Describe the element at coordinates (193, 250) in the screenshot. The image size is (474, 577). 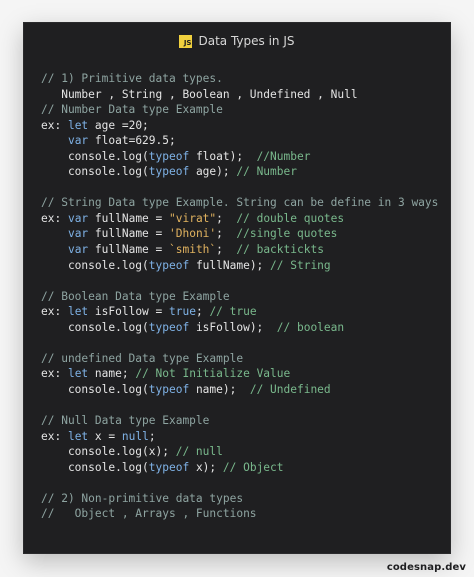
I see `code-token: `smith`` at that location.